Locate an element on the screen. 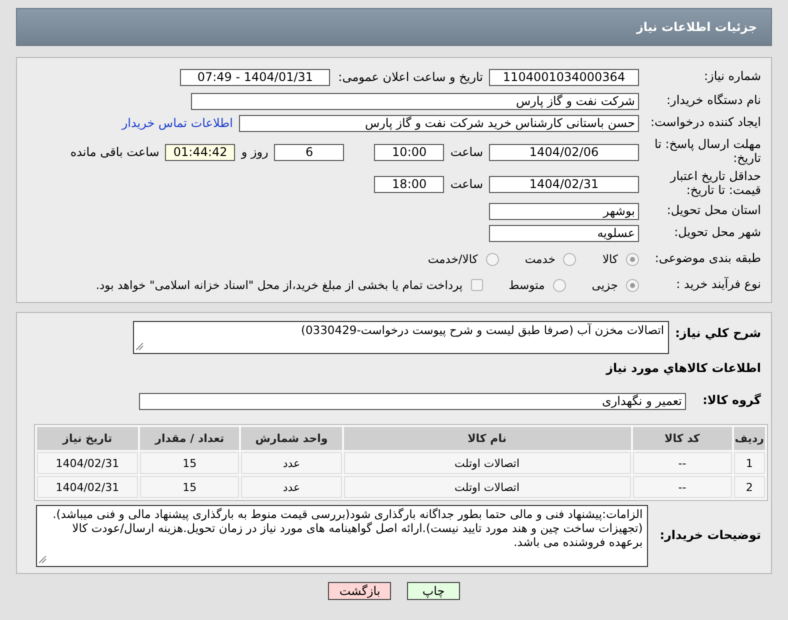  checkbox is located at coordinates (476, 285).